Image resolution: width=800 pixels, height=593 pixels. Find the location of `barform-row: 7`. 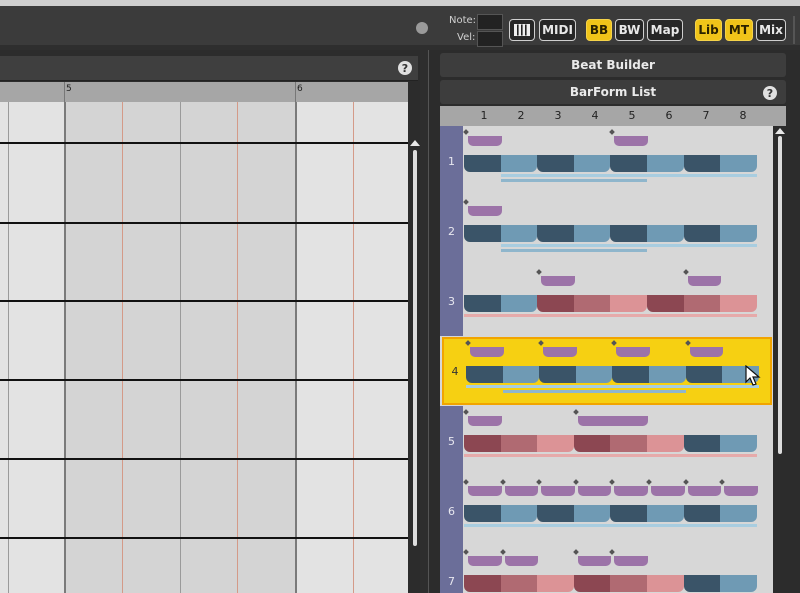

barform-row: 7 is located at coordinates (606, 569).